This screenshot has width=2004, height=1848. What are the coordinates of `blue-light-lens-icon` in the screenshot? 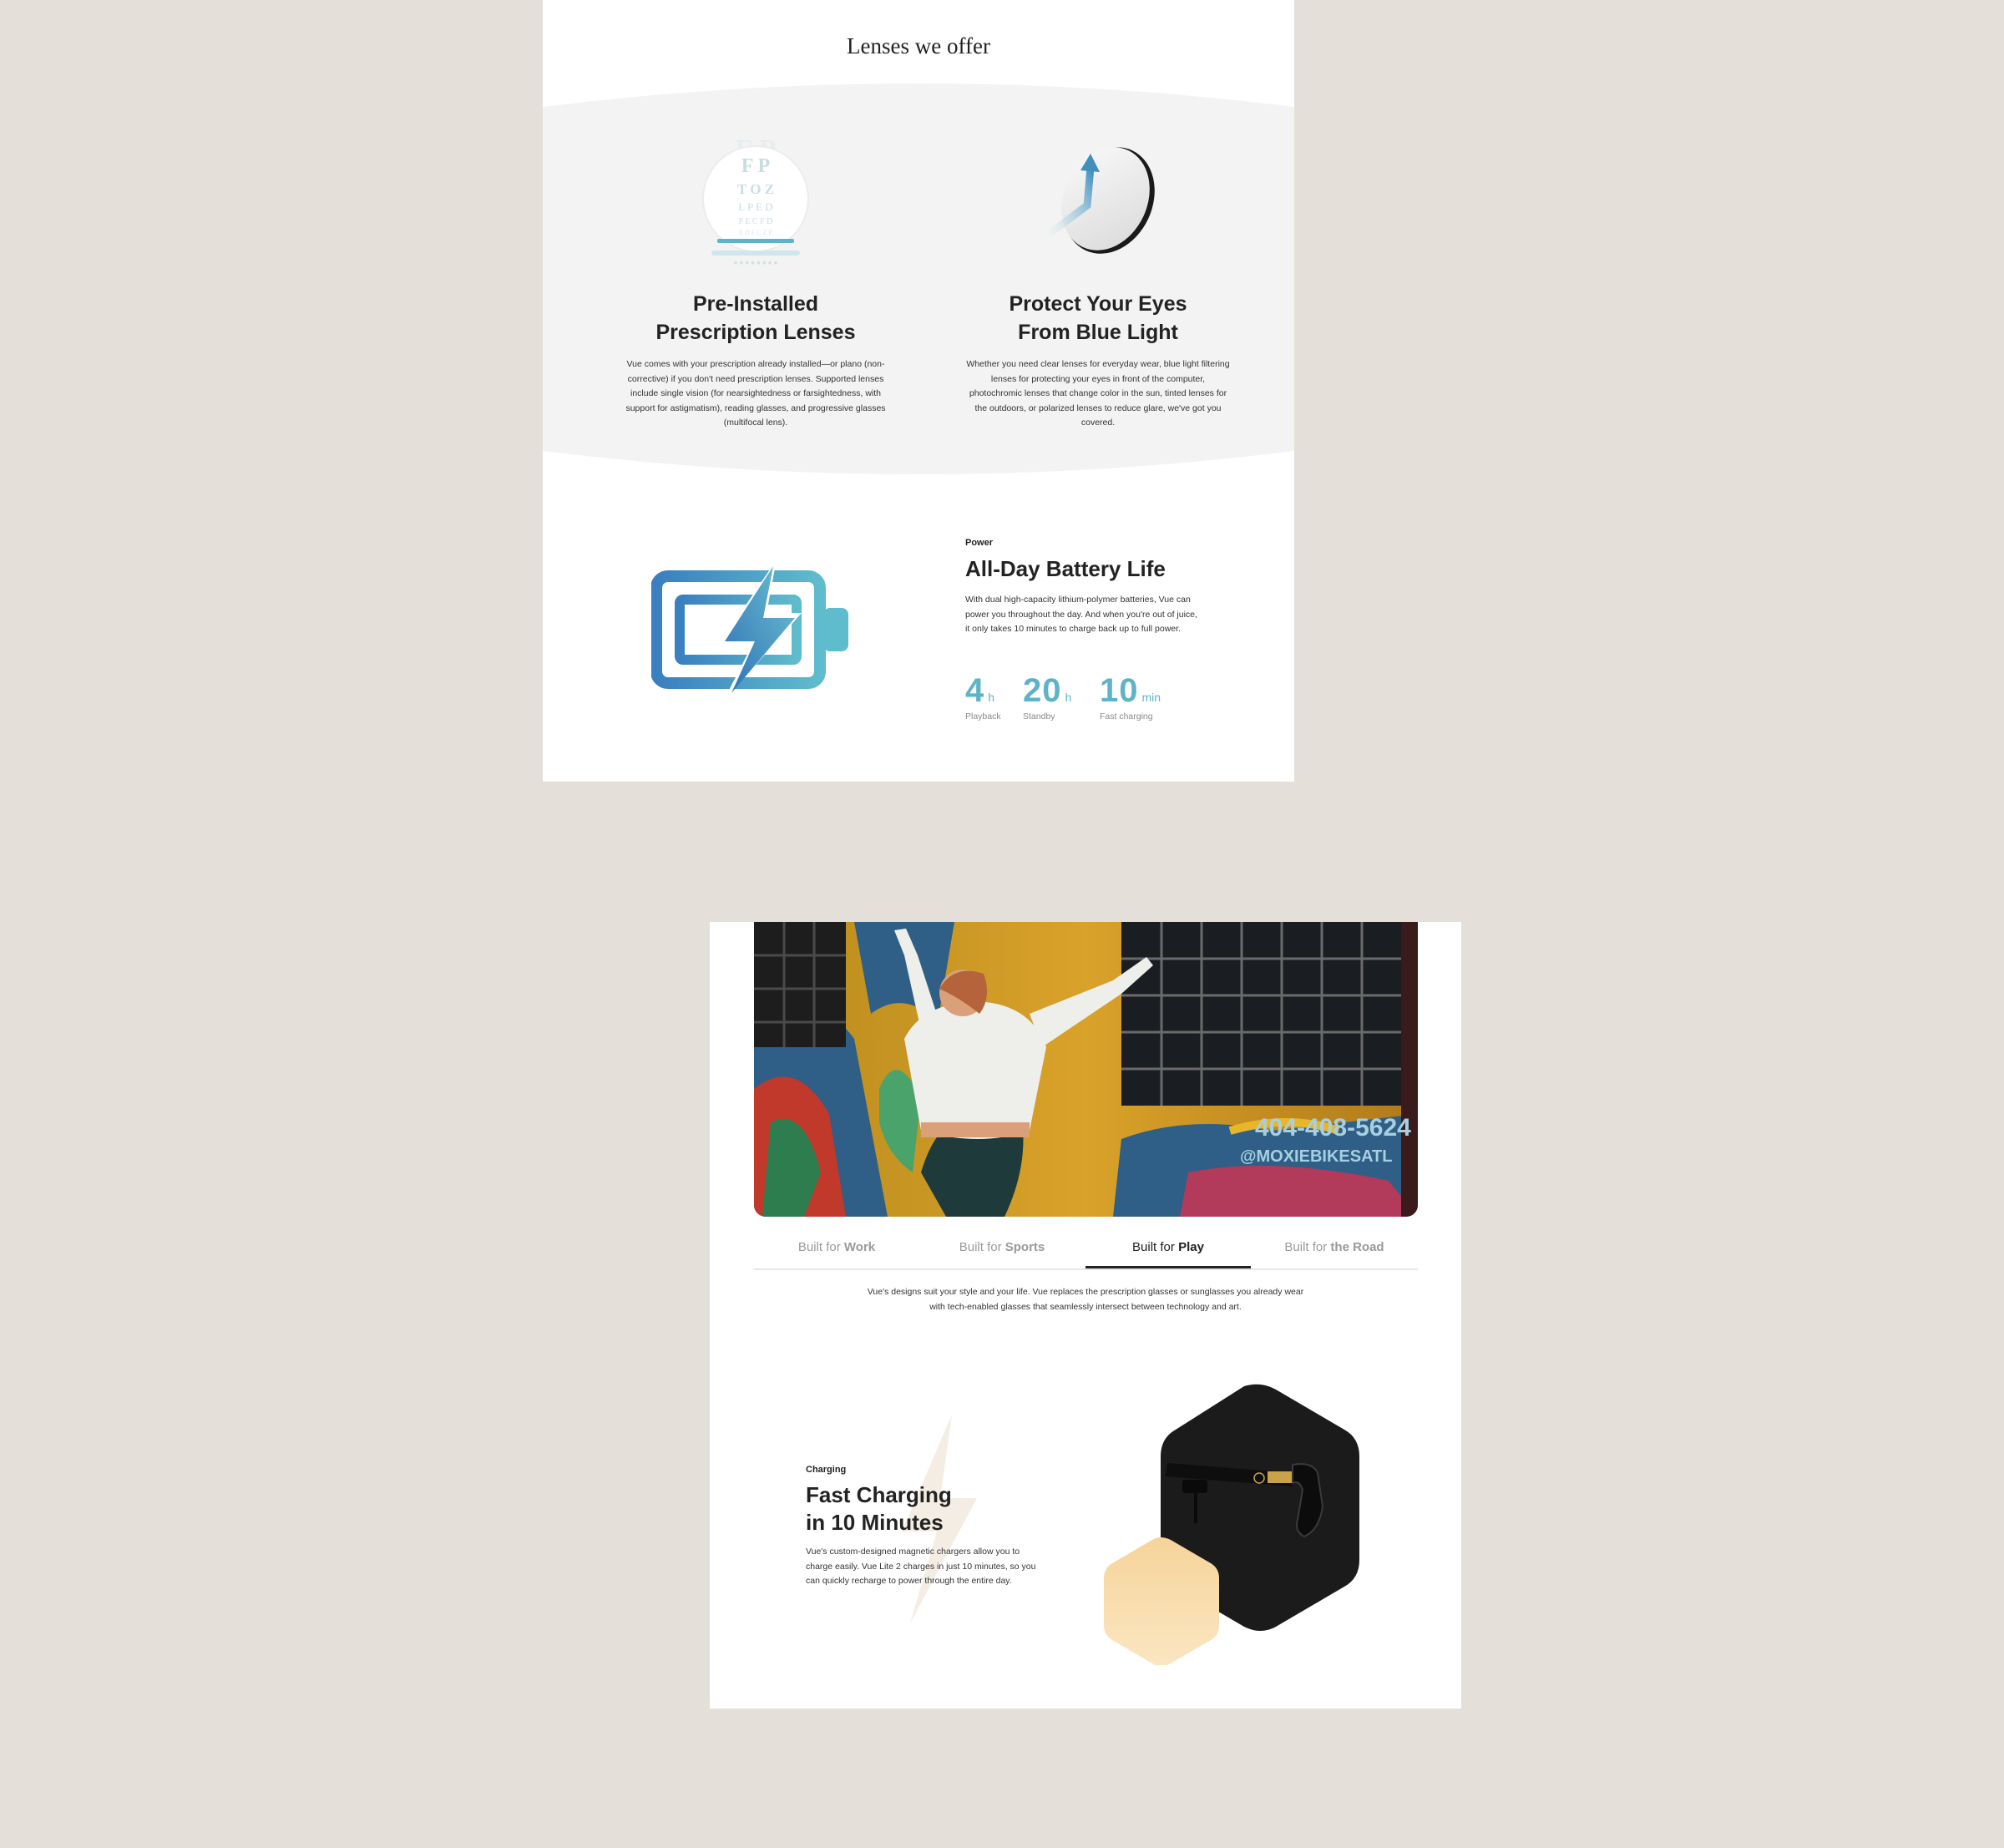 It's located at (1102, 200).